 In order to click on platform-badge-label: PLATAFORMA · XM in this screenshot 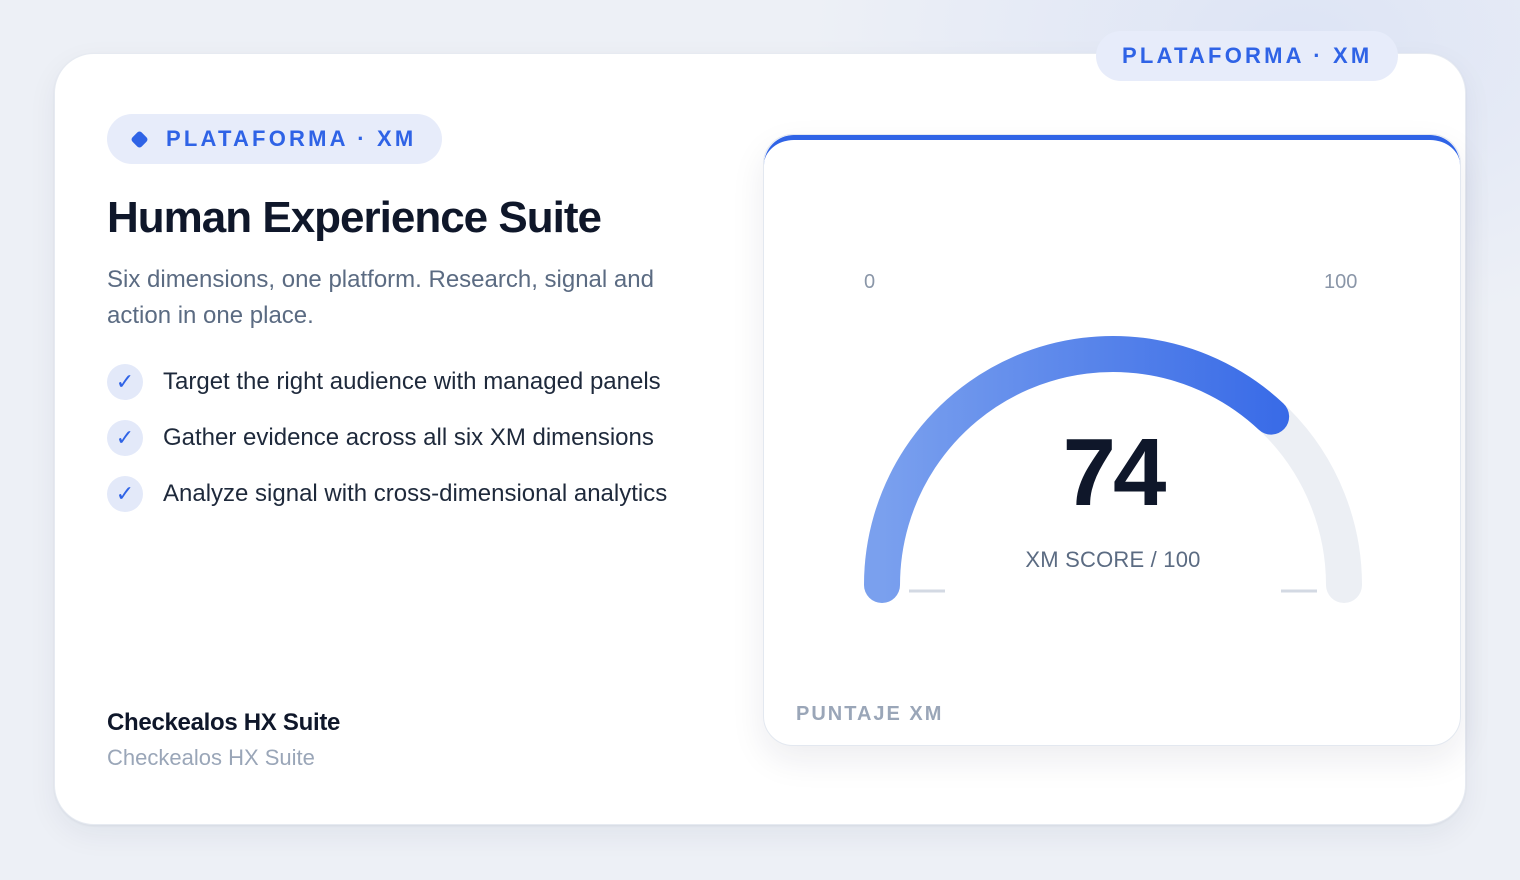, I will do `click(291, 138)`.